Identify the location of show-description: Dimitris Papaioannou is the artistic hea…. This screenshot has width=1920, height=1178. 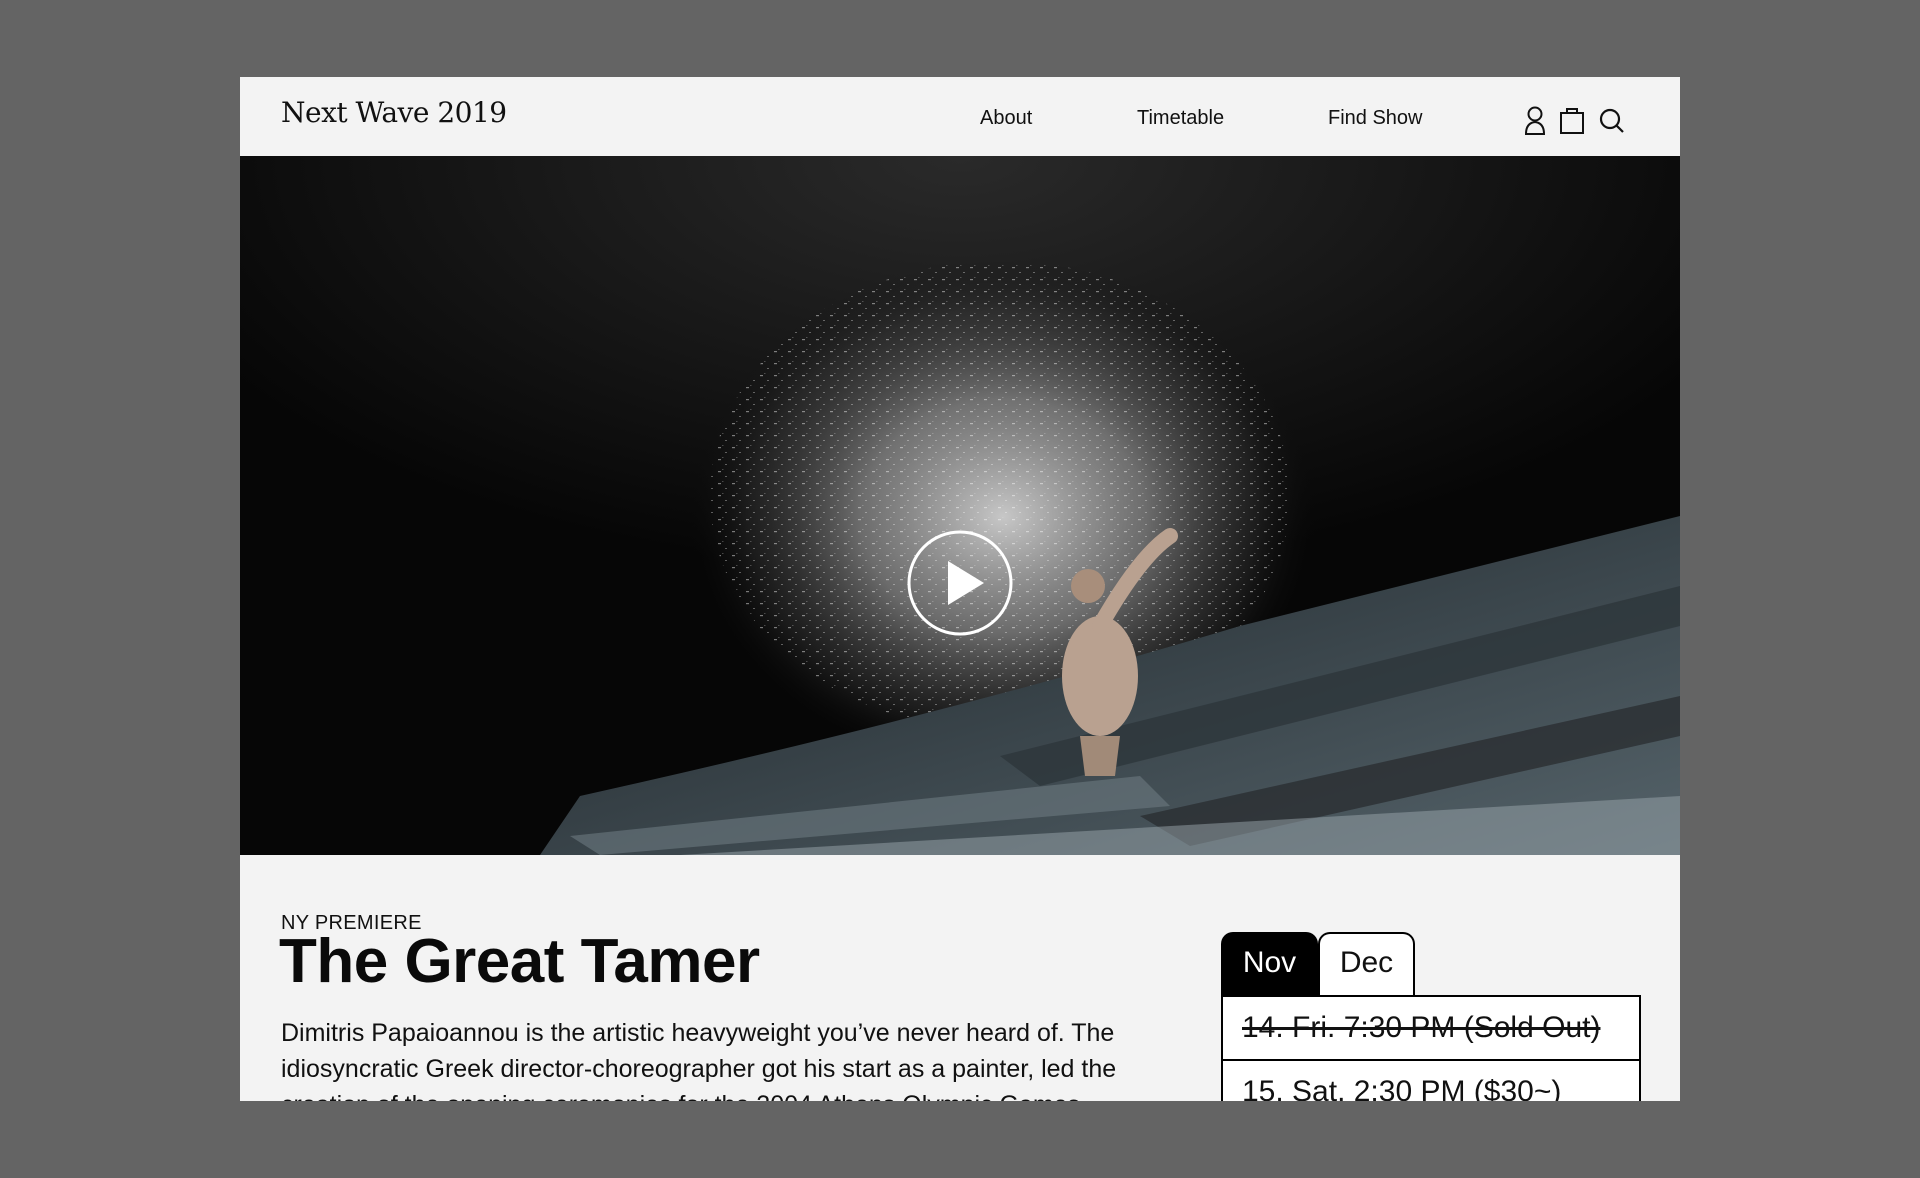
(699, 1060).